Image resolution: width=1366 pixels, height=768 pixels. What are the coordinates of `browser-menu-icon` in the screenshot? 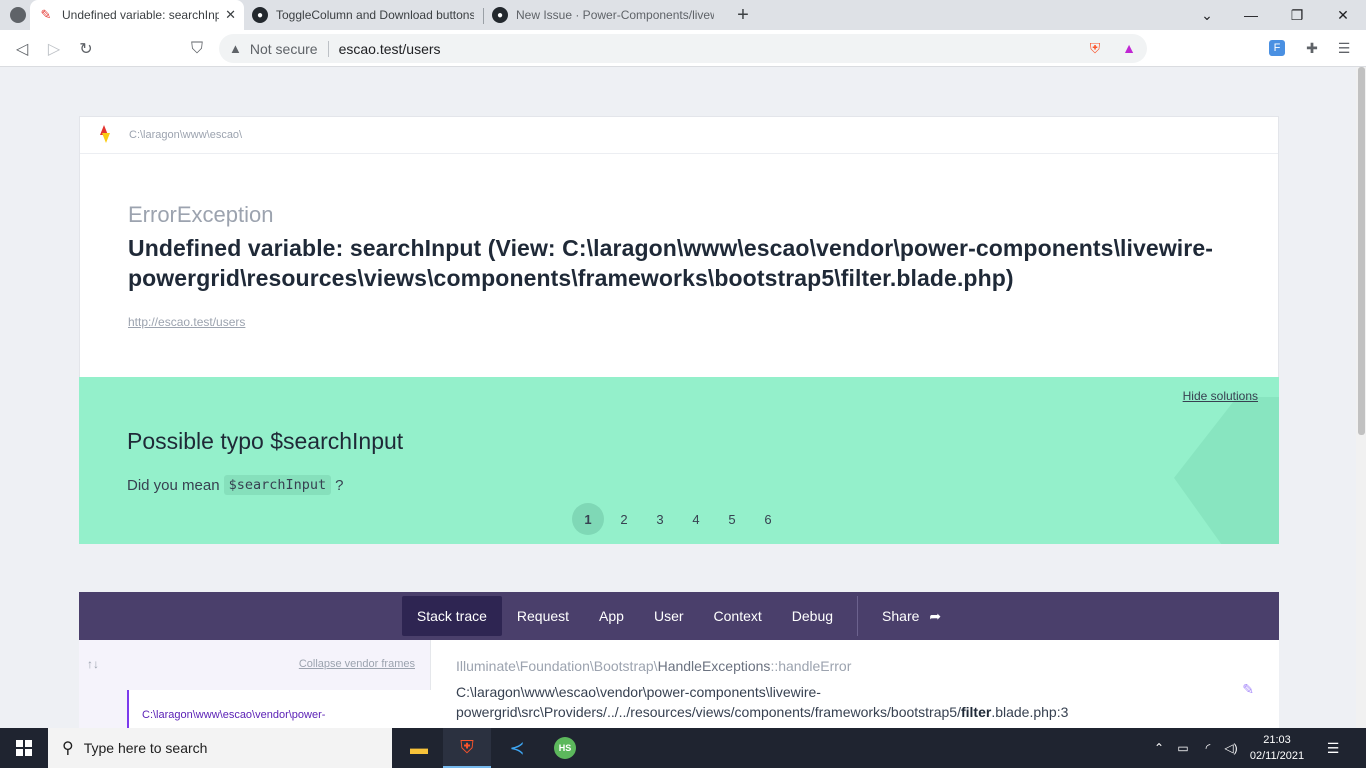 It's located at (18, 15).